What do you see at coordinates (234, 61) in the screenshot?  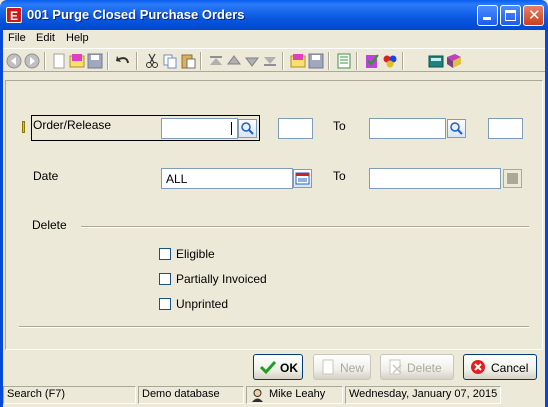 I see `previous-icon` at bounding box center [234, 61].